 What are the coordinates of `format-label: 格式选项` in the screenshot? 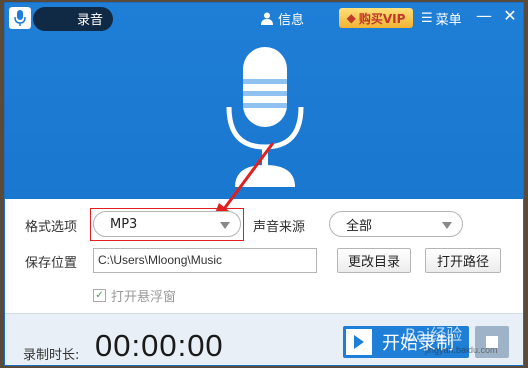 It's located at (51, 227).